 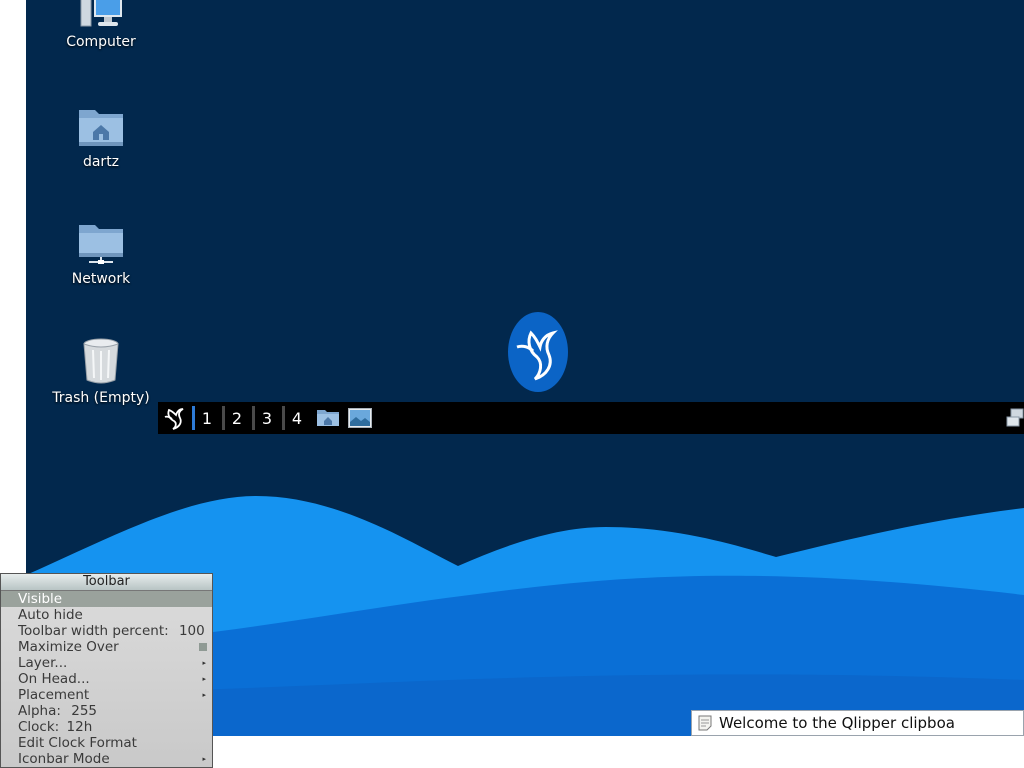 What do you see at coordinates (101, 398) in the screenshot?
I see `desktop-icon-label: Trash (Empty)` at bounding box center [101, 398].